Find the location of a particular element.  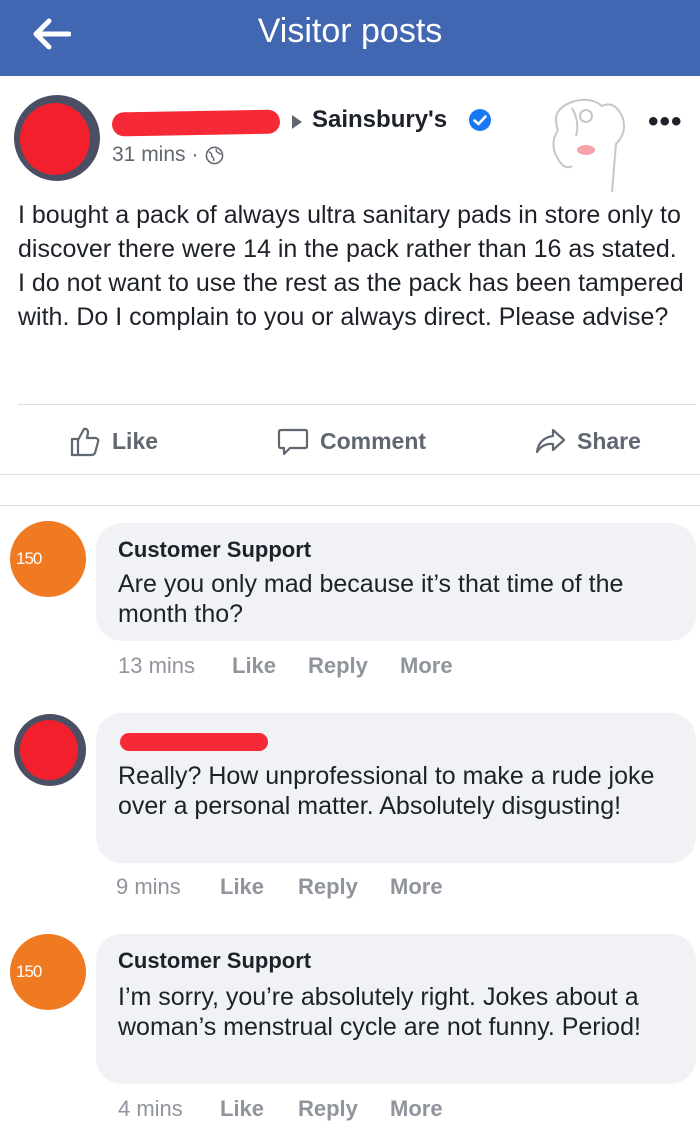

top-bar: Visitor posts is located at coordinates (350, 38).